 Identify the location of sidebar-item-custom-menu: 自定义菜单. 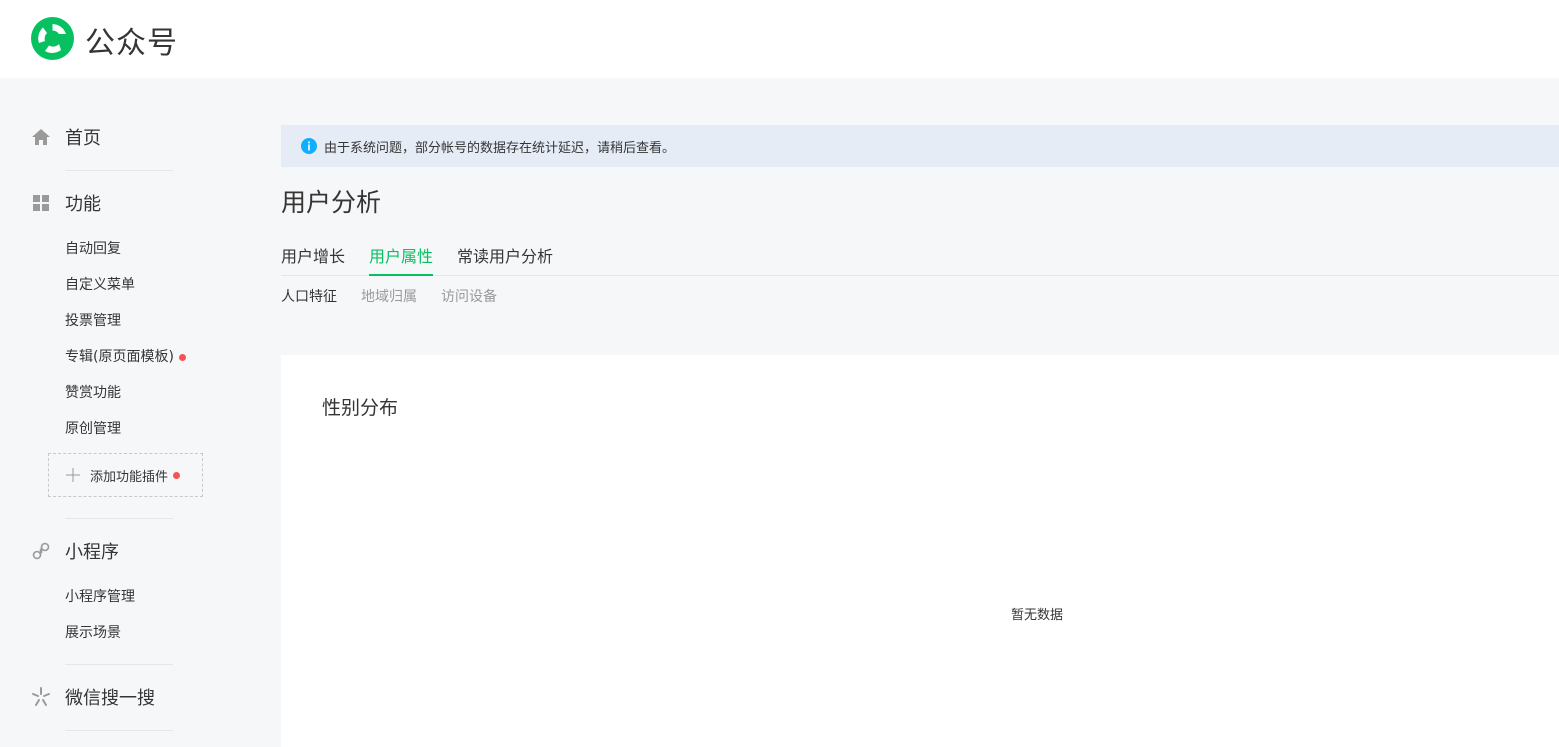
(100, 284).